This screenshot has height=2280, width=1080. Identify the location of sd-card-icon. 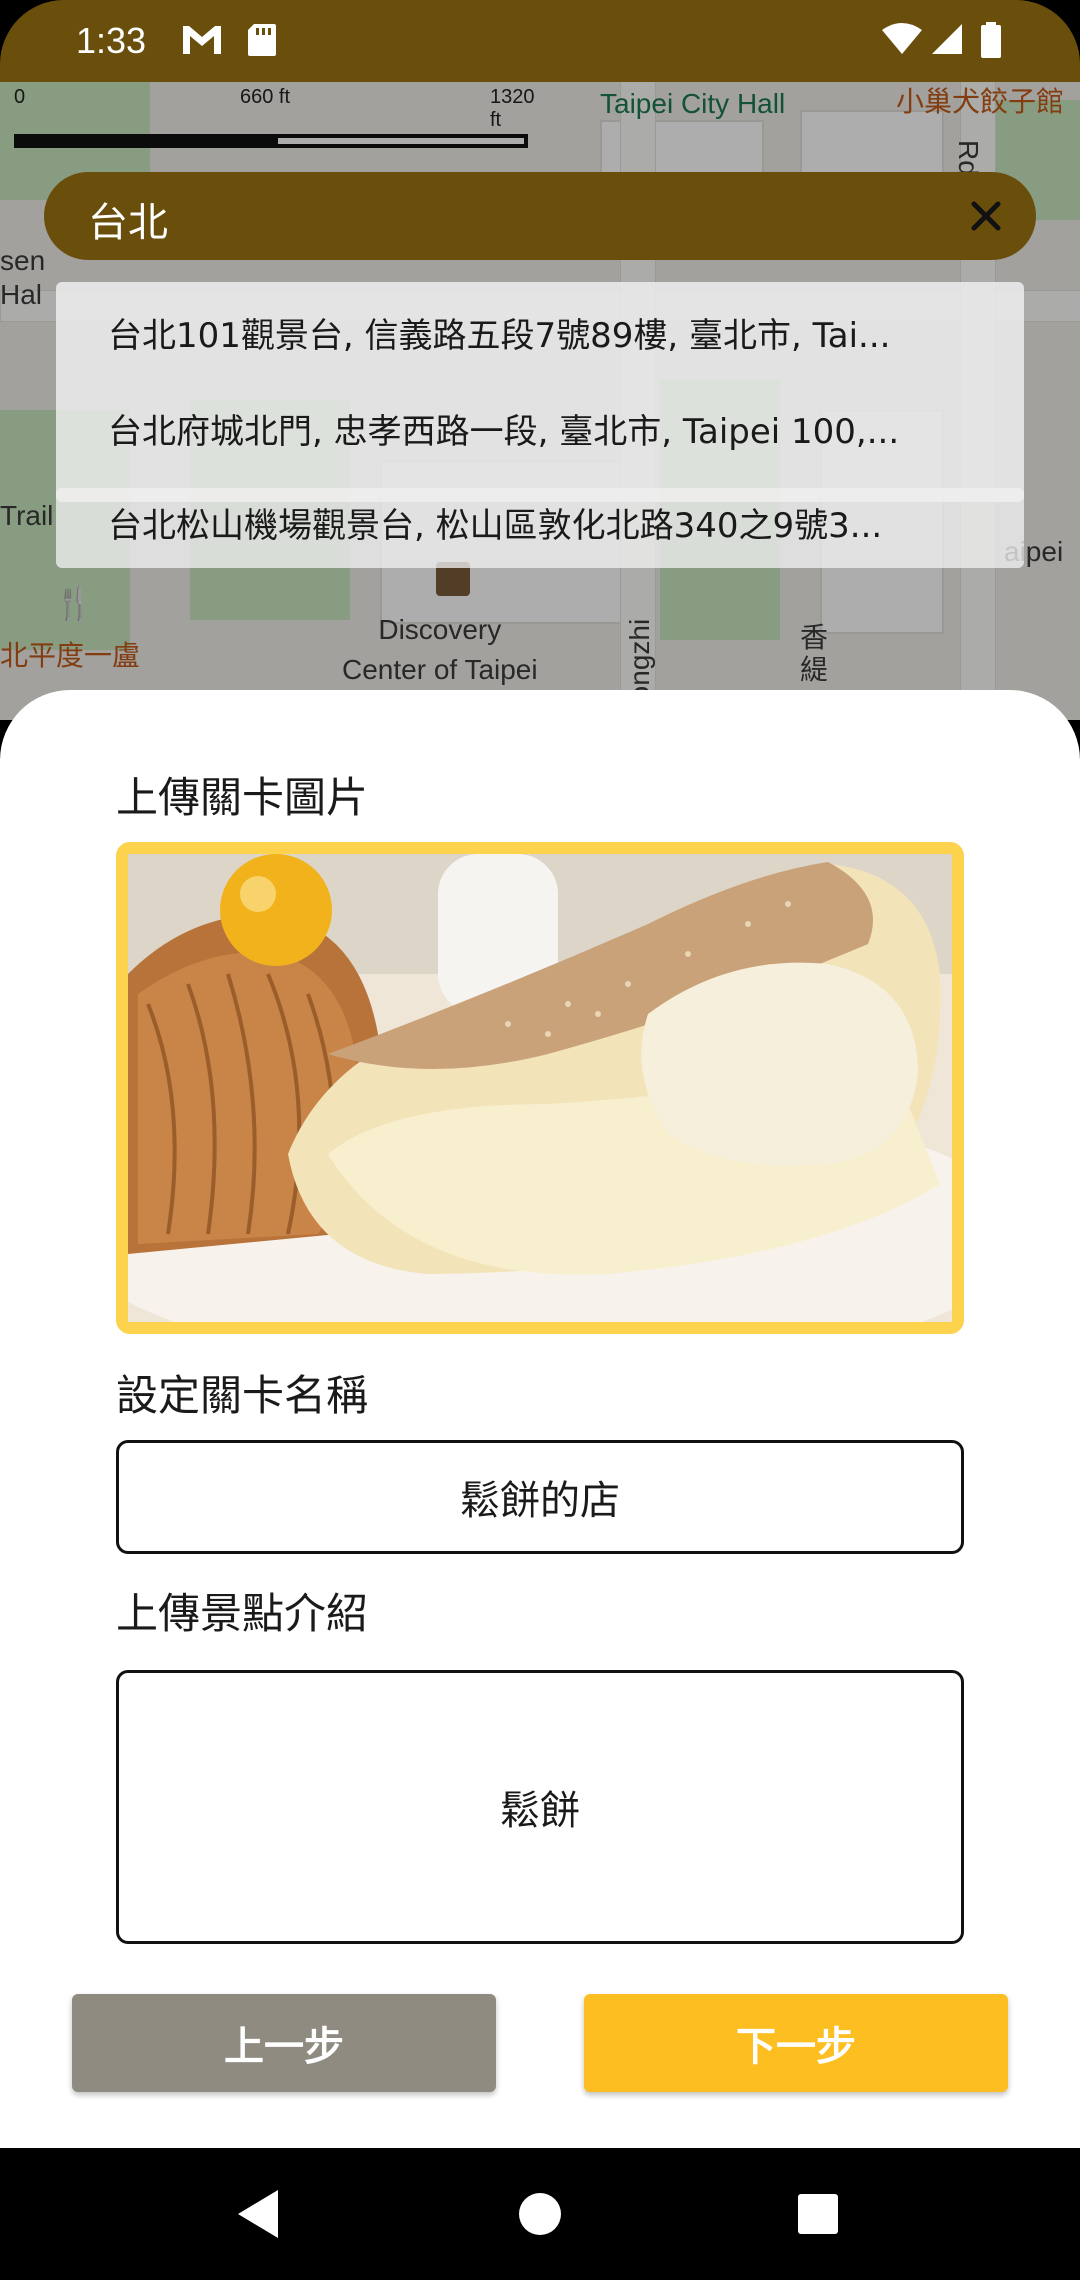
(262, 40).